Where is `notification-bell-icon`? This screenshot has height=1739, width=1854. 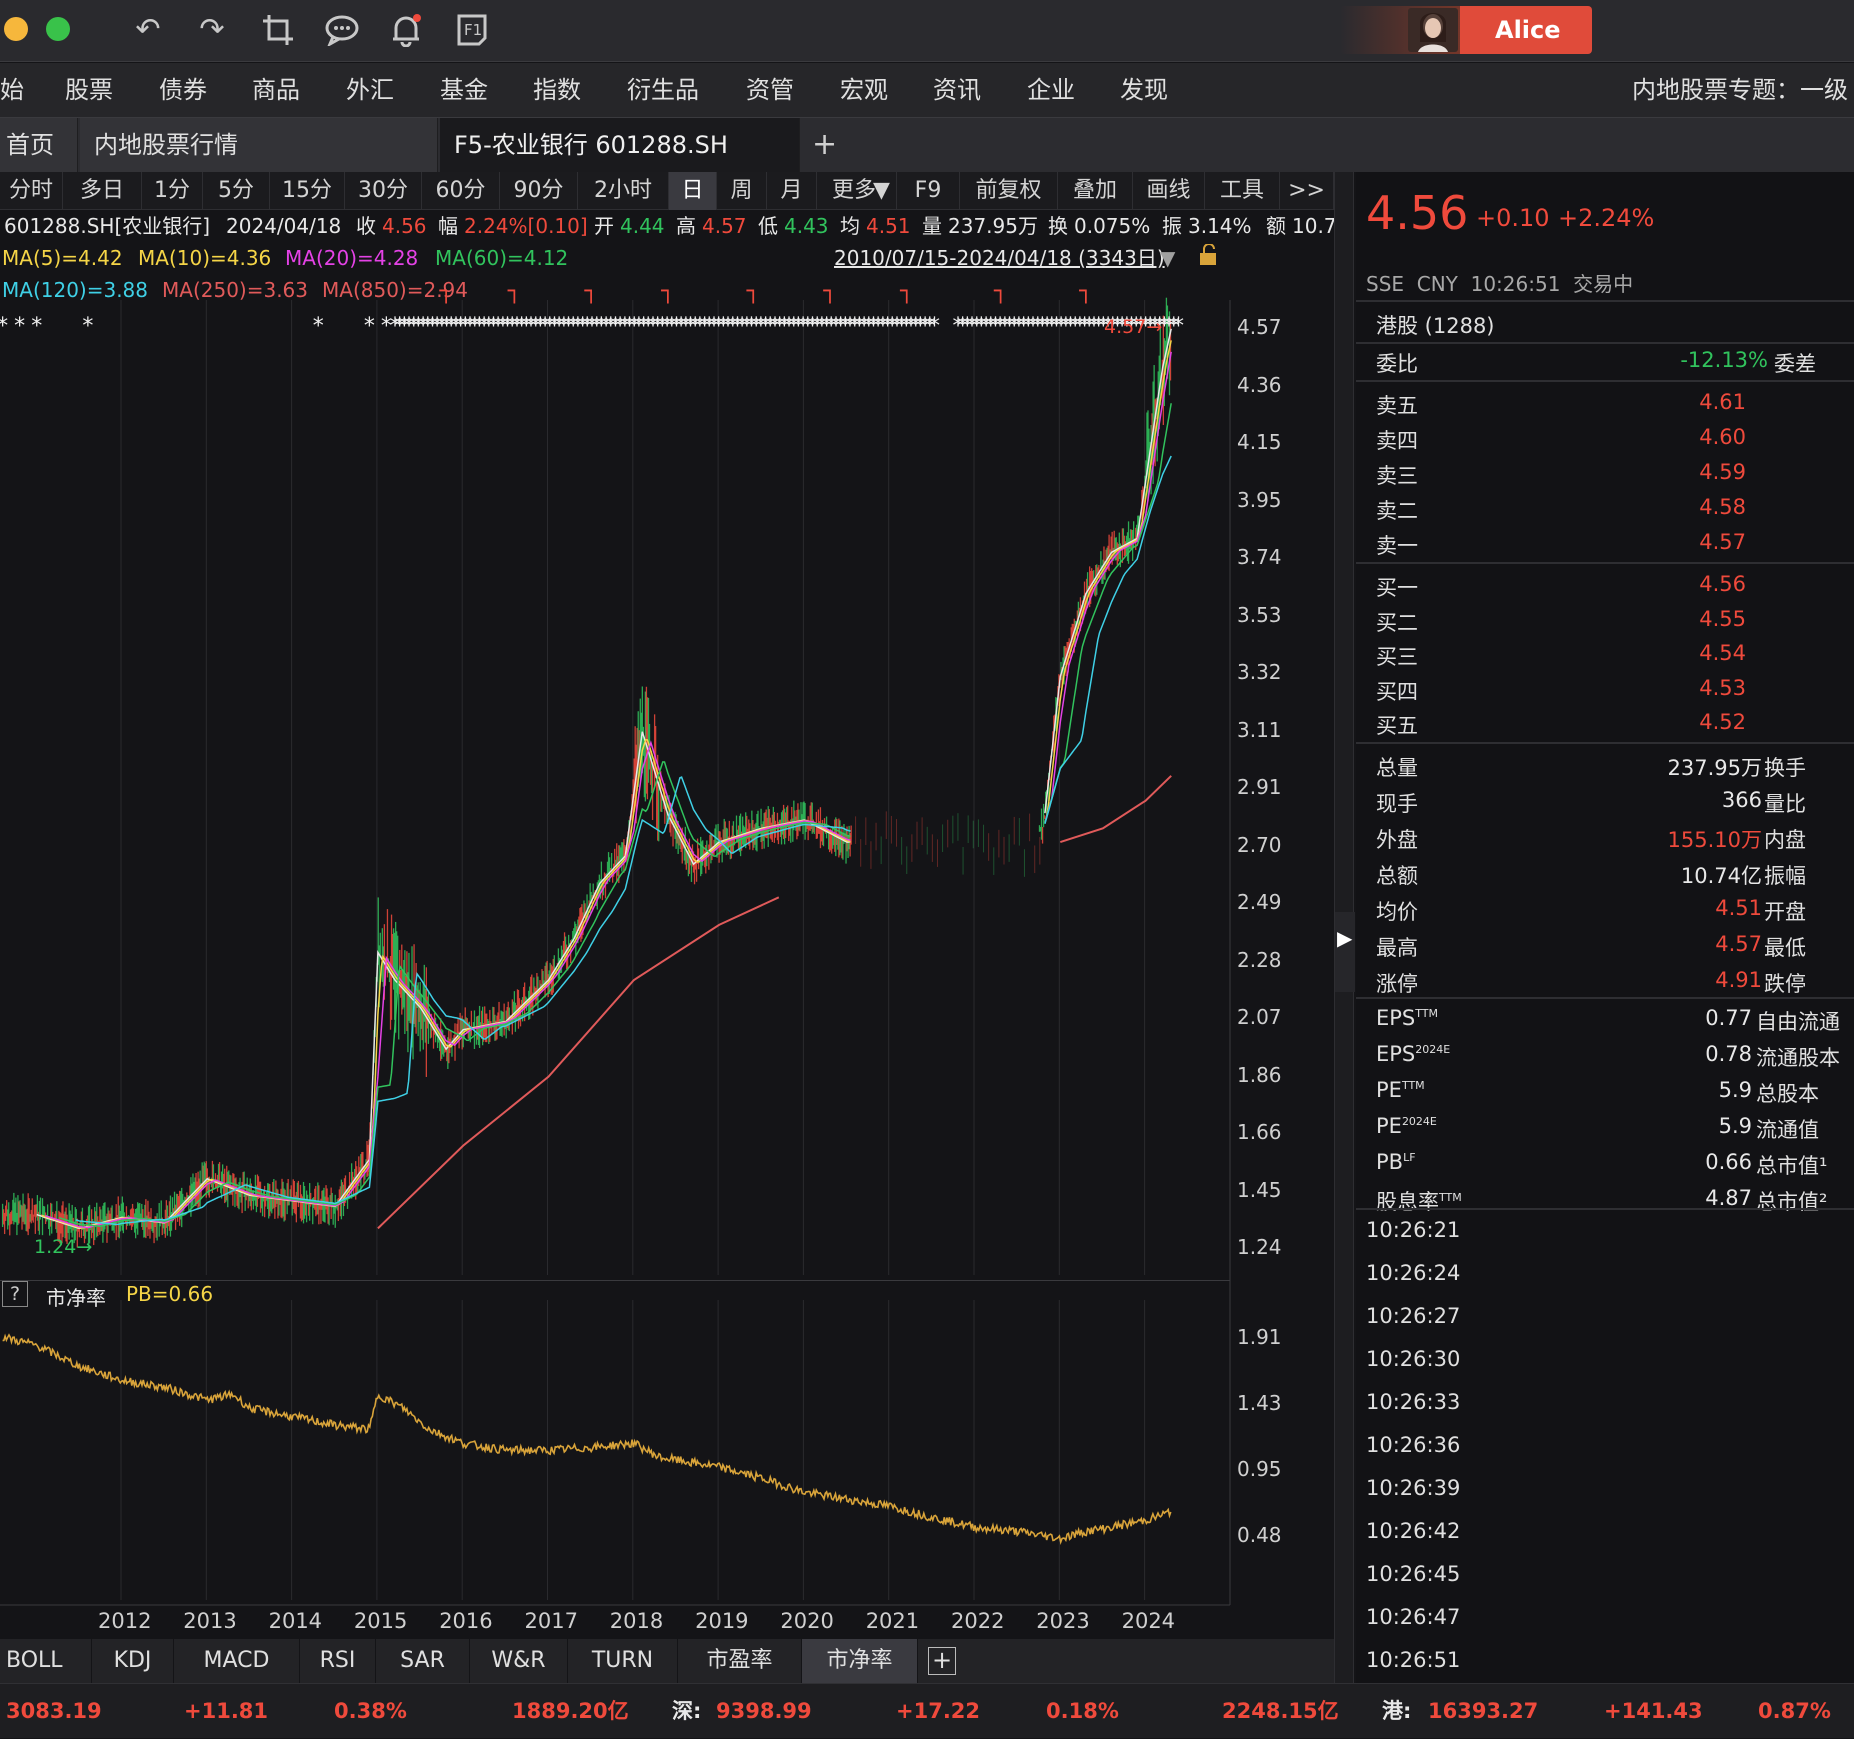 notification-bell-icon is located at coordinates (406, 30).